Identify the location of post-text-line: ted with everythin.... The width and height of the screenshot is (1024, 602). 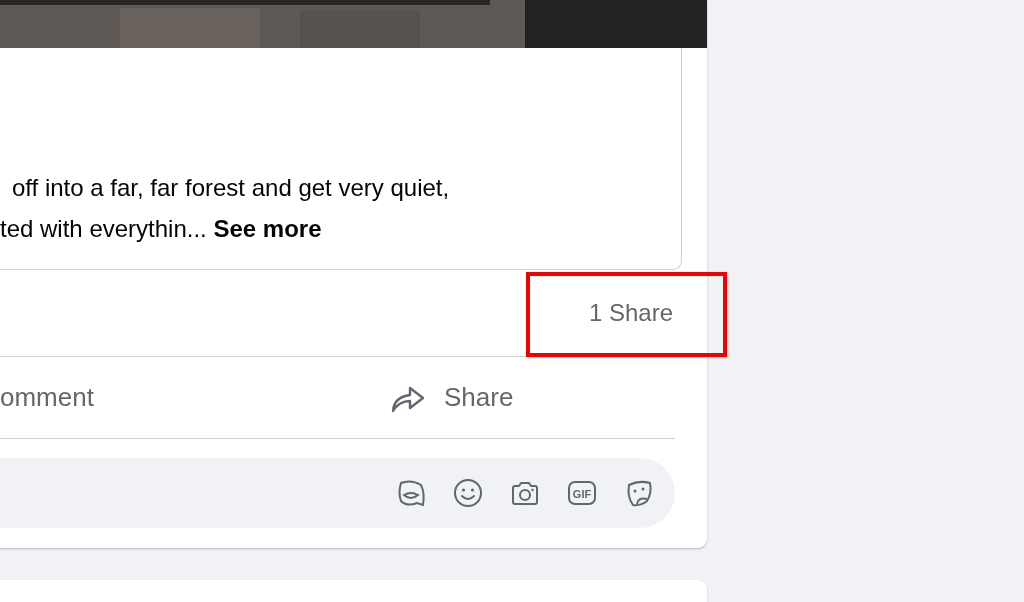
(103, 228).